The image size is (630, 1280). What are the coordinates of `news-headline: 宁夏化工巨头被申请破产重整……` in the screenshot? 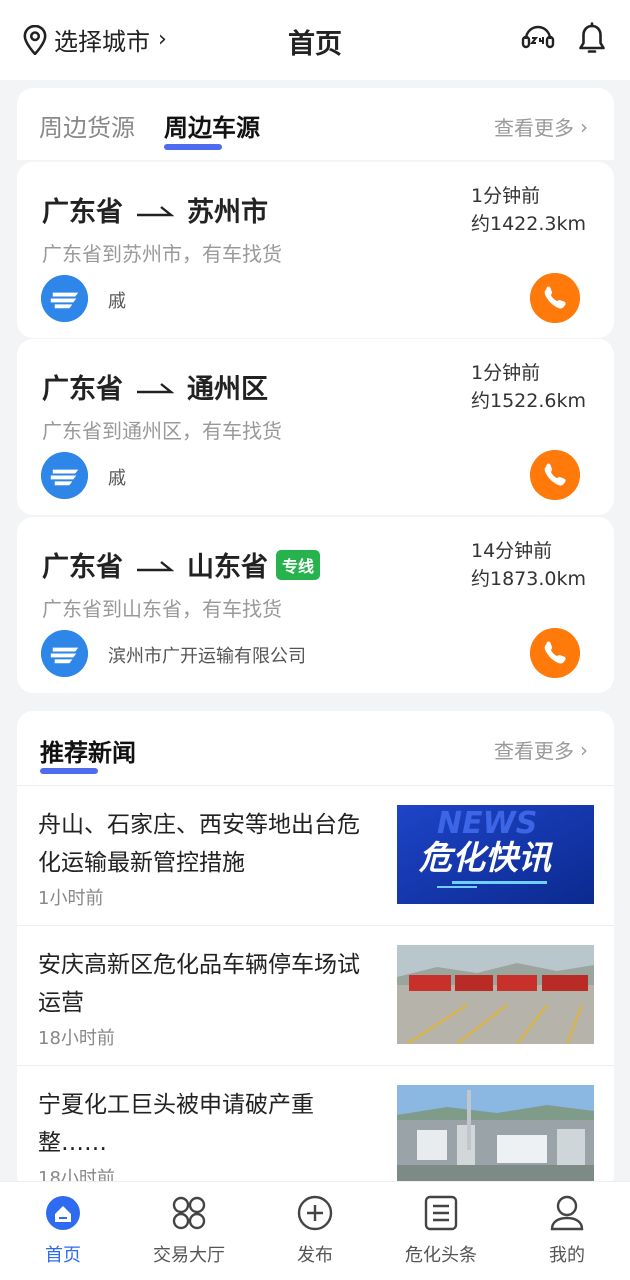 It's located at (176, 1124).